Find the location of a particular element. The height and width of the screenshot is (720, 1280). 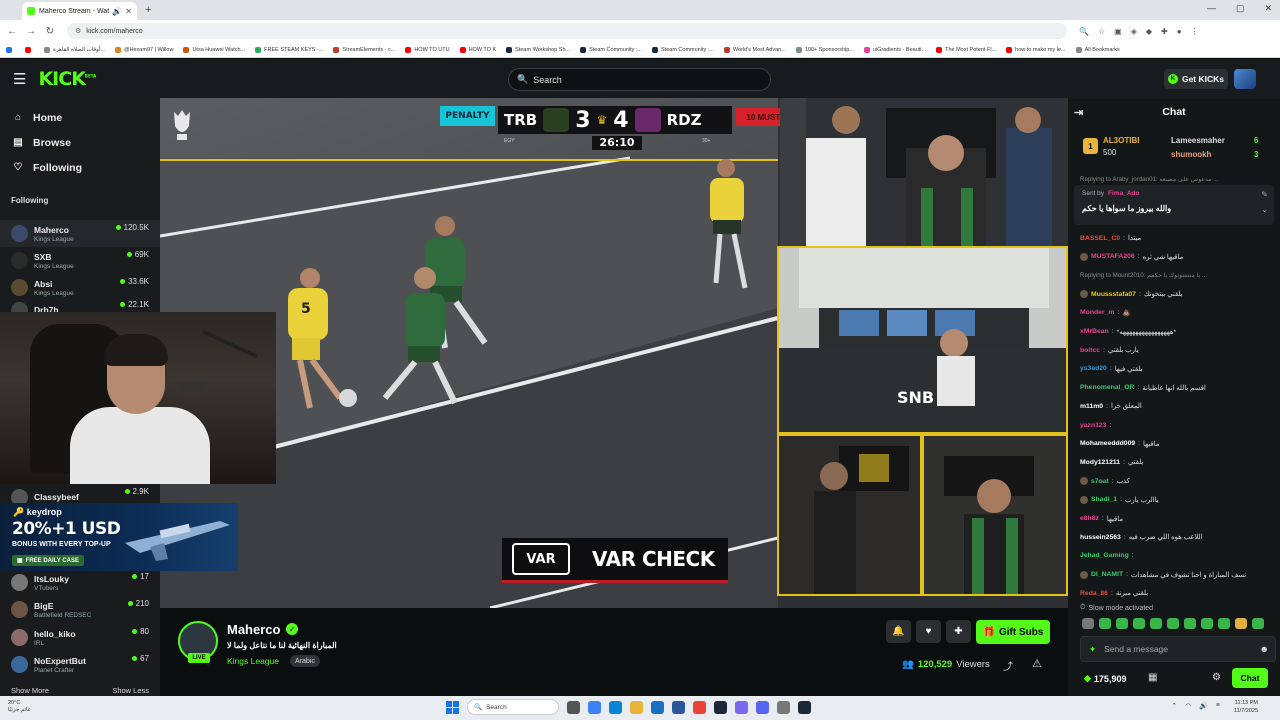

store-icon: ▦ is located at coordinates (1152, 677).